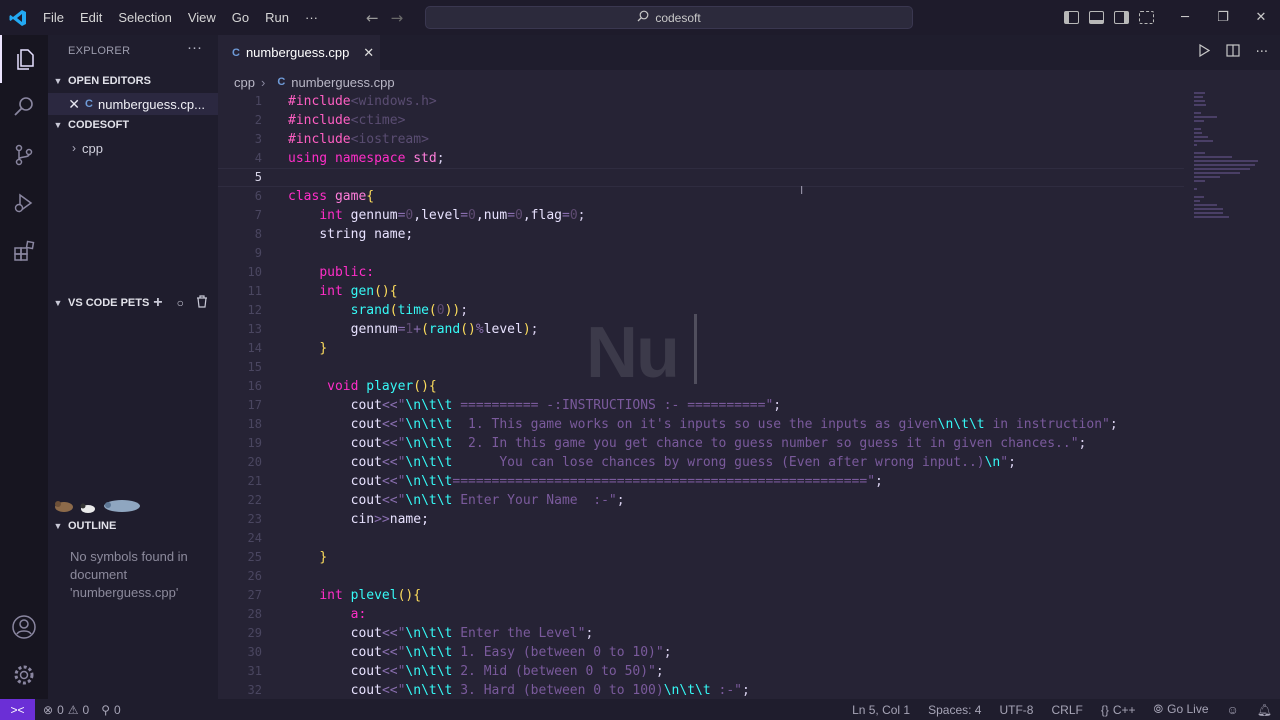 The height and width of the screenshot is (720, 1280). What do you see at coordinates (1071, 17) in the screenshot?
I see `toggle-sidebar-icon` at bounding box center [1071, 17].